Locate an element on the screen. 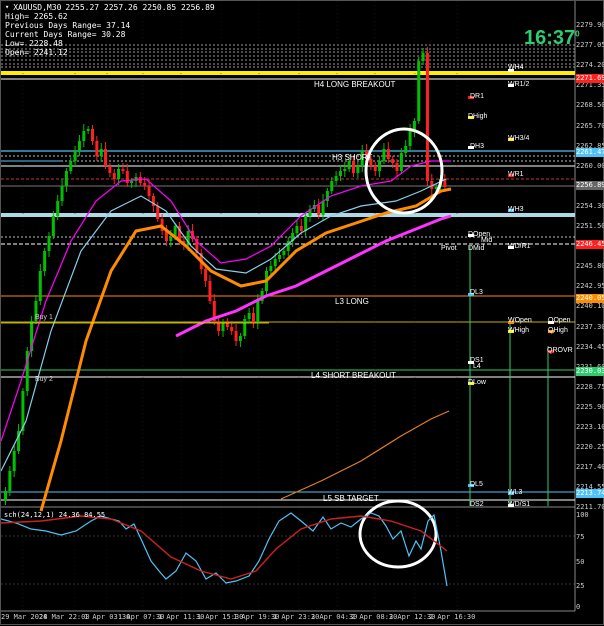 This screenshot has width=604, height=626. level-wdr1-label: WD/R1 is located at coordinates (519, 246).